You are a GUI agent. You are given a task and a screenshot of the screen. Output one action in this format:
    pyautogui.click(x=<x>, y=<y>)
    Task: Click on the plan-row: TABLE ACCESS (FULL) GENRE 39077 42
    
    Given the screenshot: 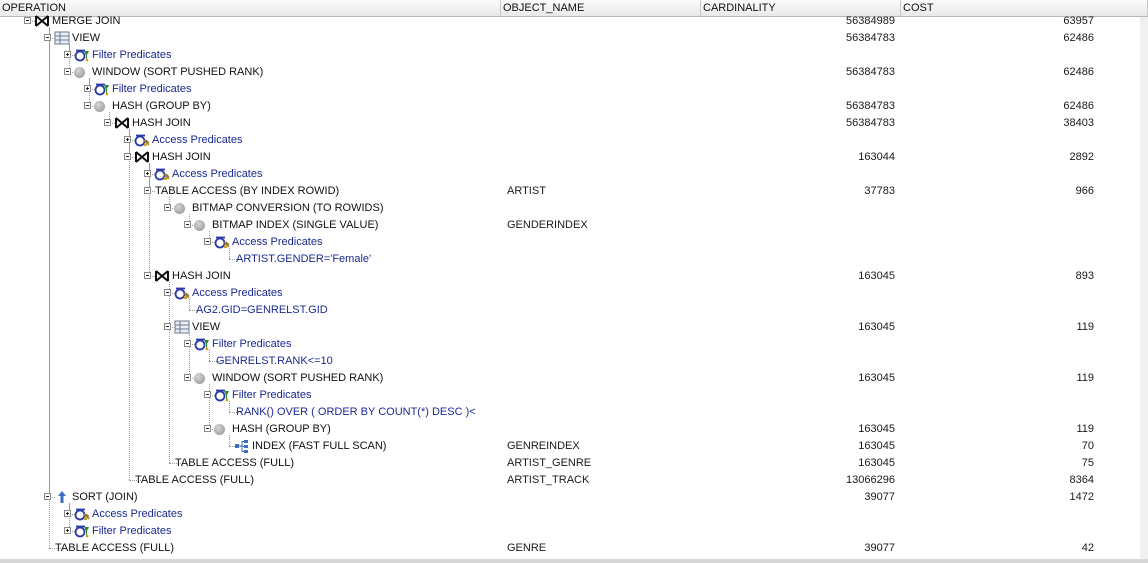 What is the action you would take?
    pyautogui.click(x=574, y=548)
    